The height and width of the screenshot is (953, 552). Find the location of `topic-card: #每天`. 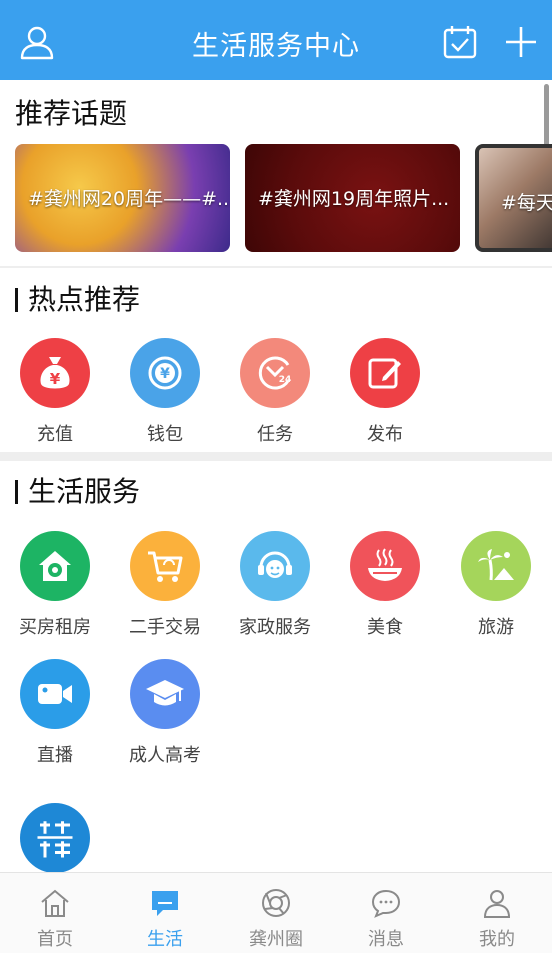

topic-card: #每天 is located at coordinates (513, 198).